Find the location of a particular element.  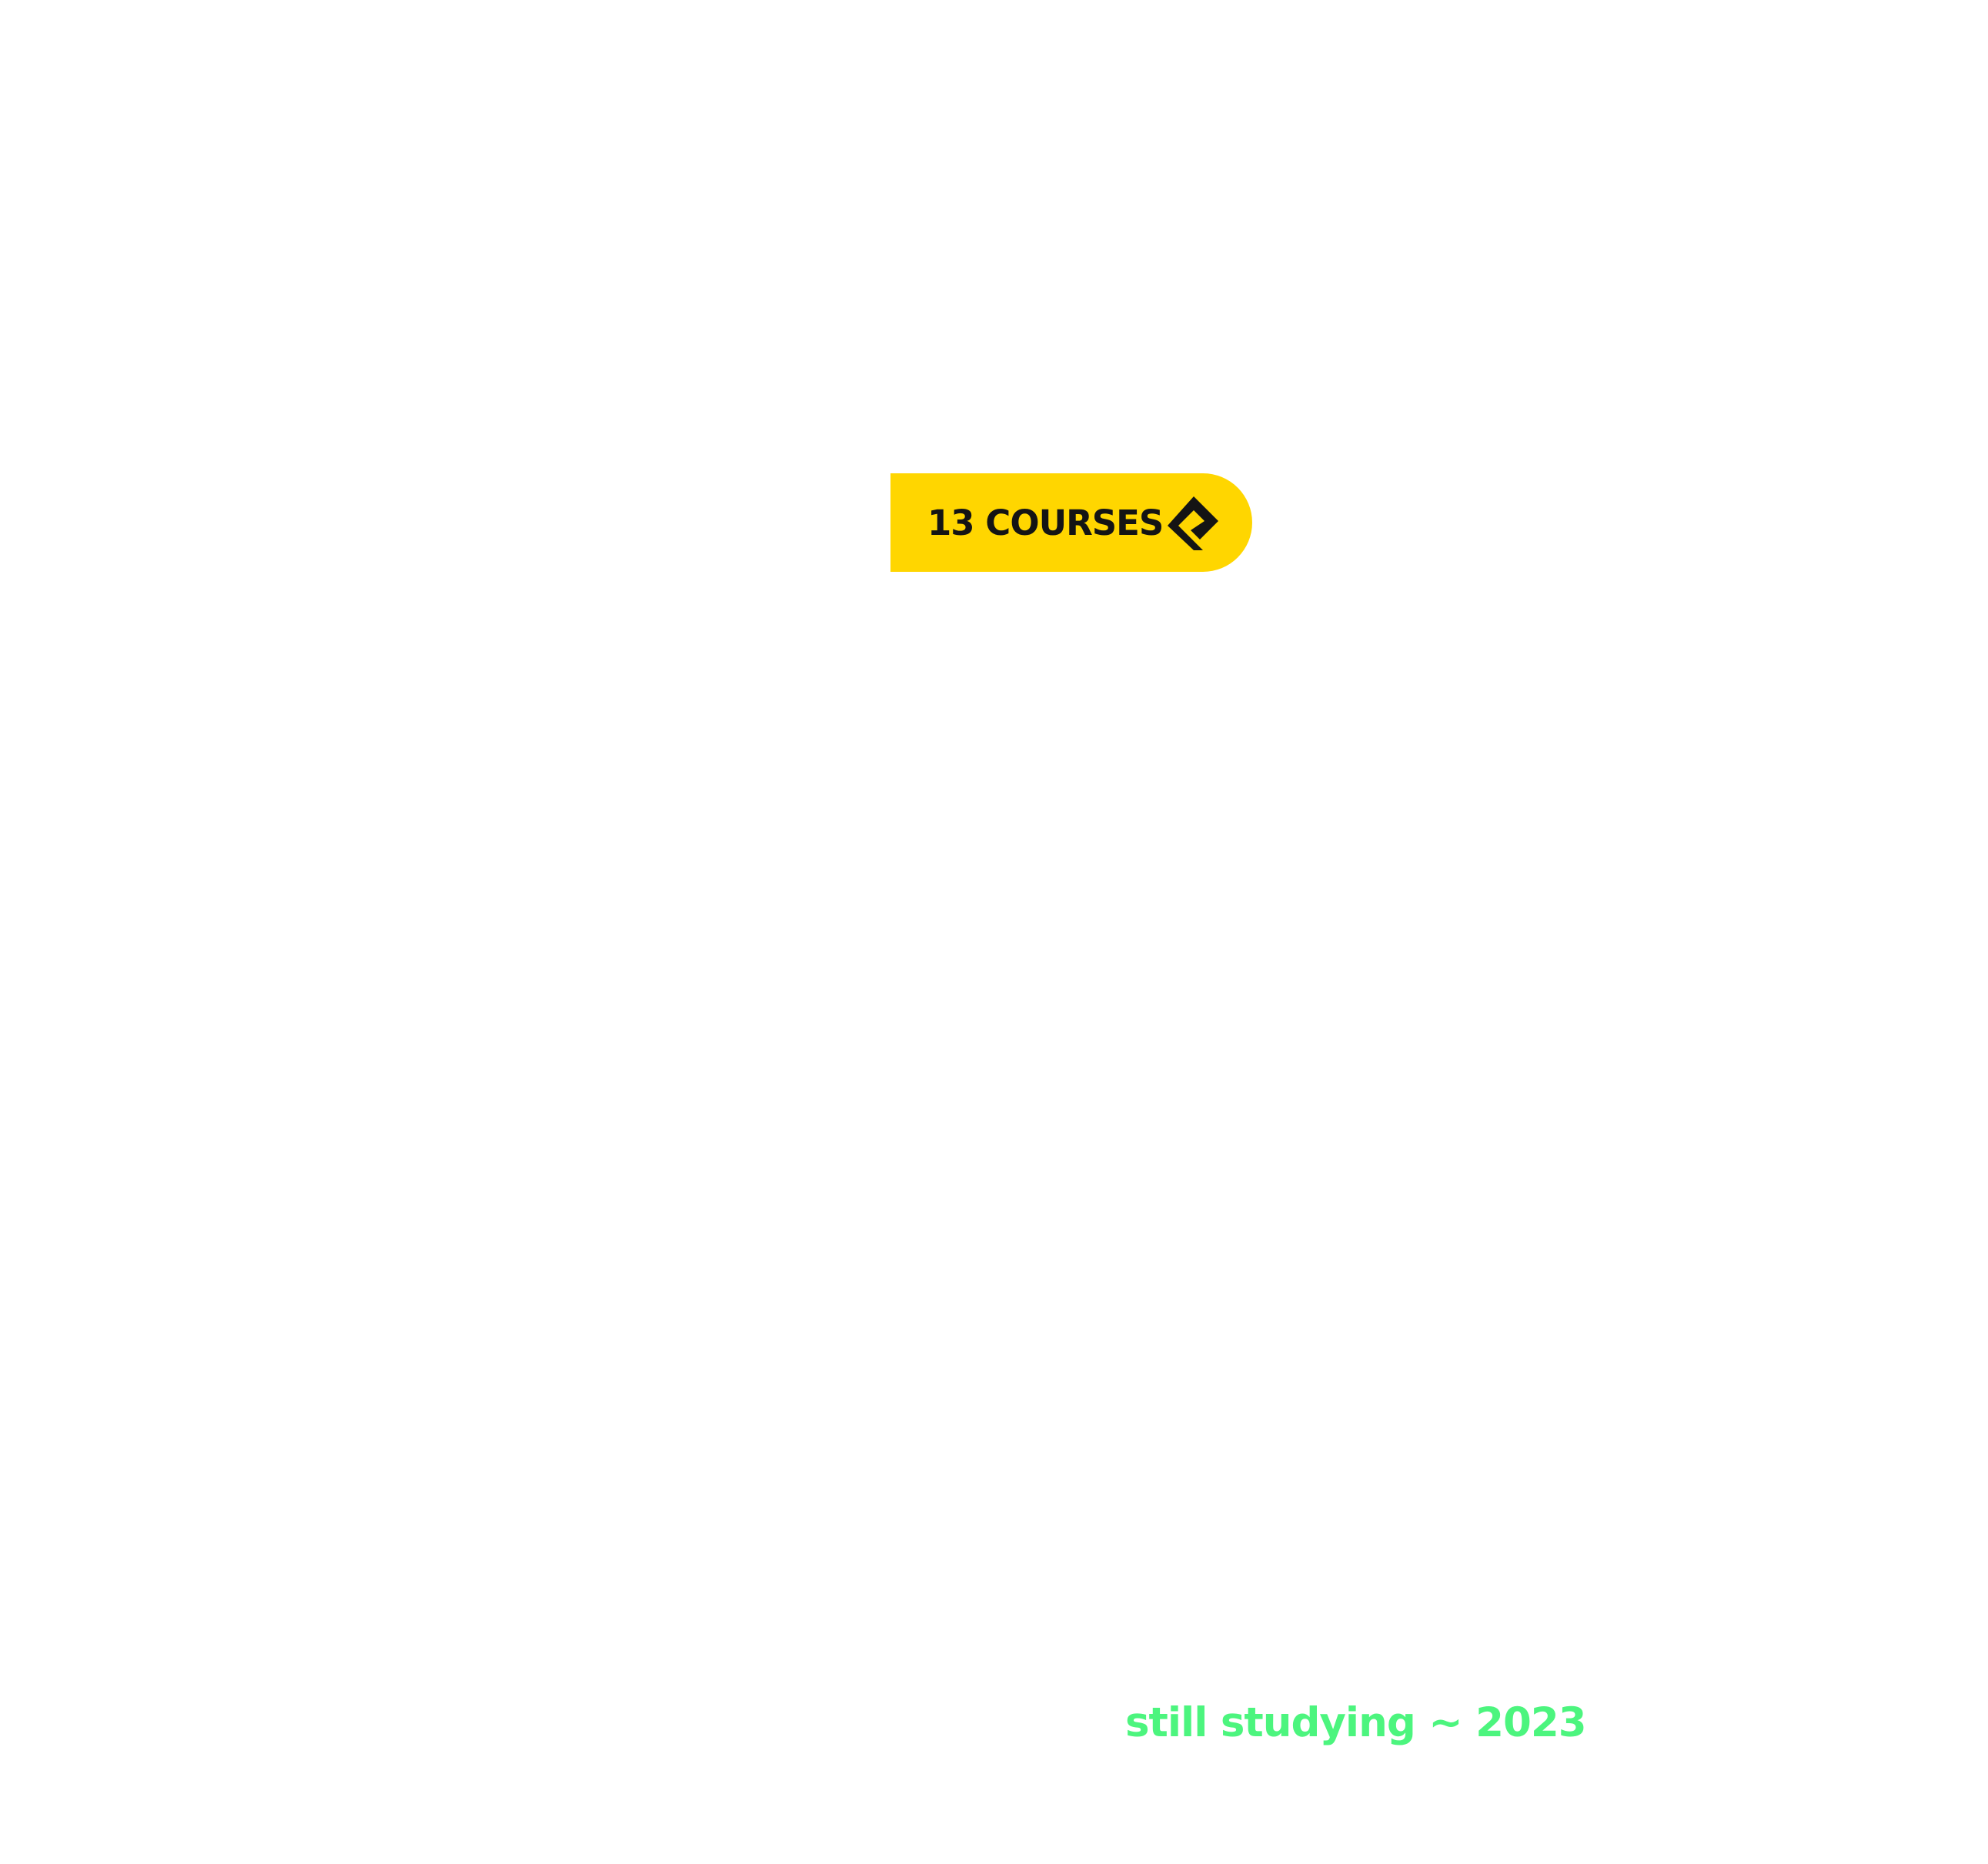

courses-count-label: 13 COURSES is located at coordinates (1045, 522).